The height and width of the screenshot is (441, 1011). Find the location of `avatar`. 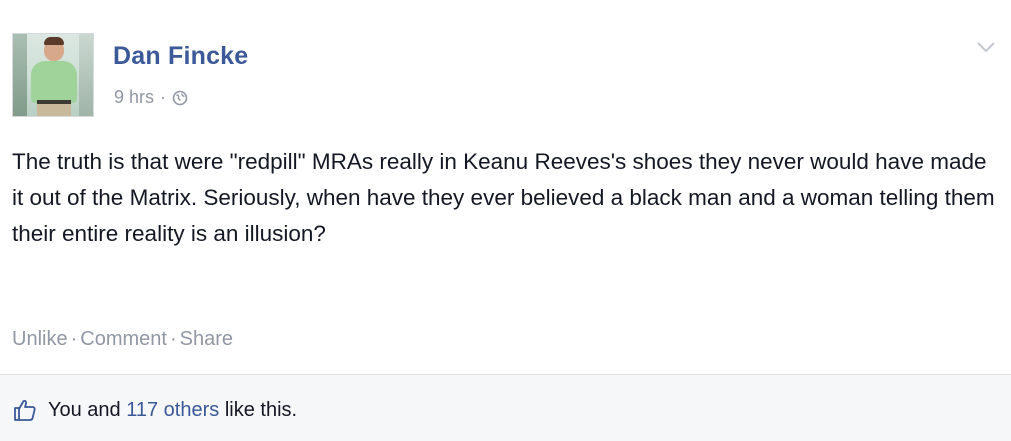

avatar is located at coordinates (53, 75).